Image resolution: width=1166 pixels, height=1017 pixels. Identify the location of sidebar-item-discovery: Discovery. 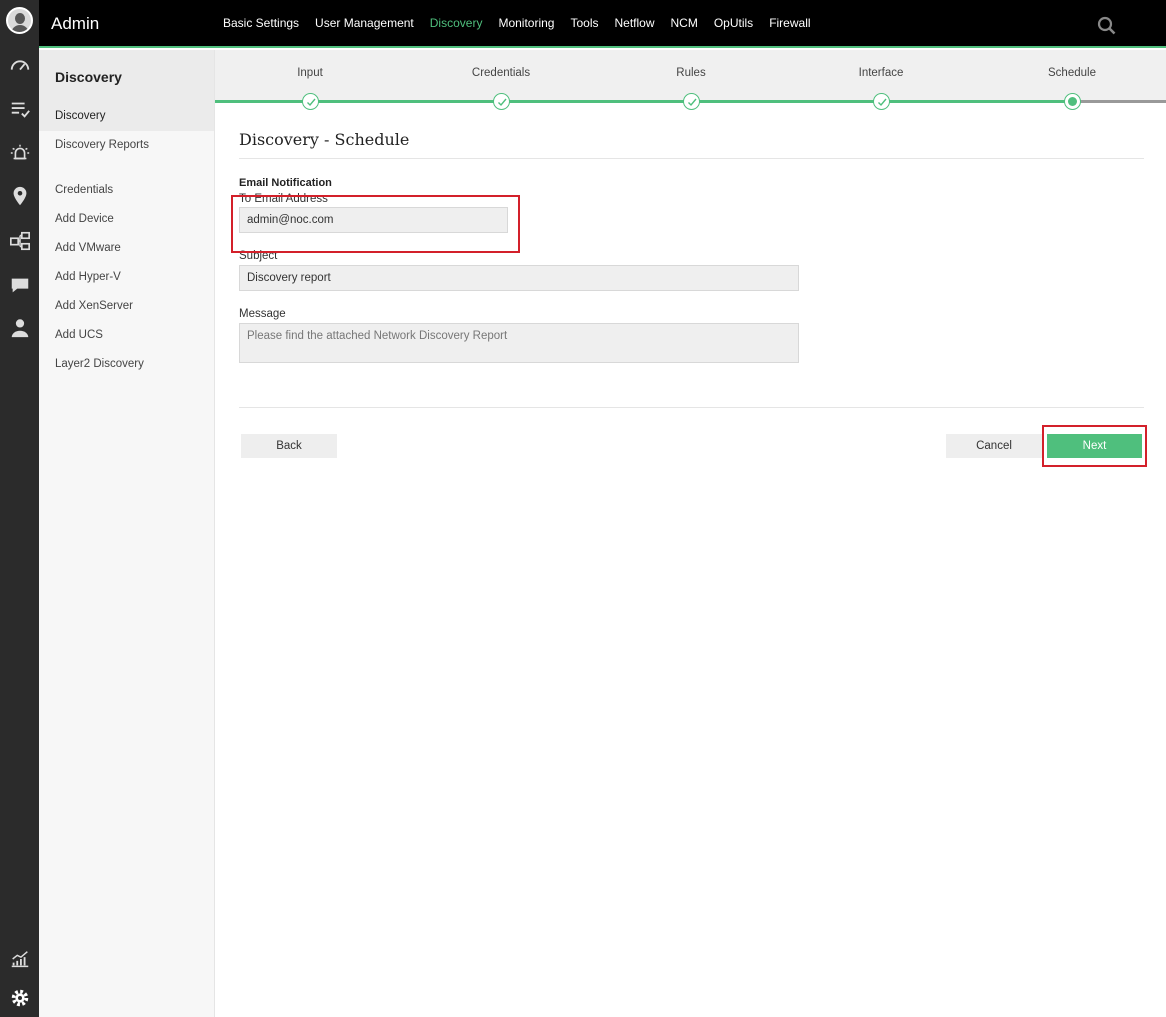
(126, 116).